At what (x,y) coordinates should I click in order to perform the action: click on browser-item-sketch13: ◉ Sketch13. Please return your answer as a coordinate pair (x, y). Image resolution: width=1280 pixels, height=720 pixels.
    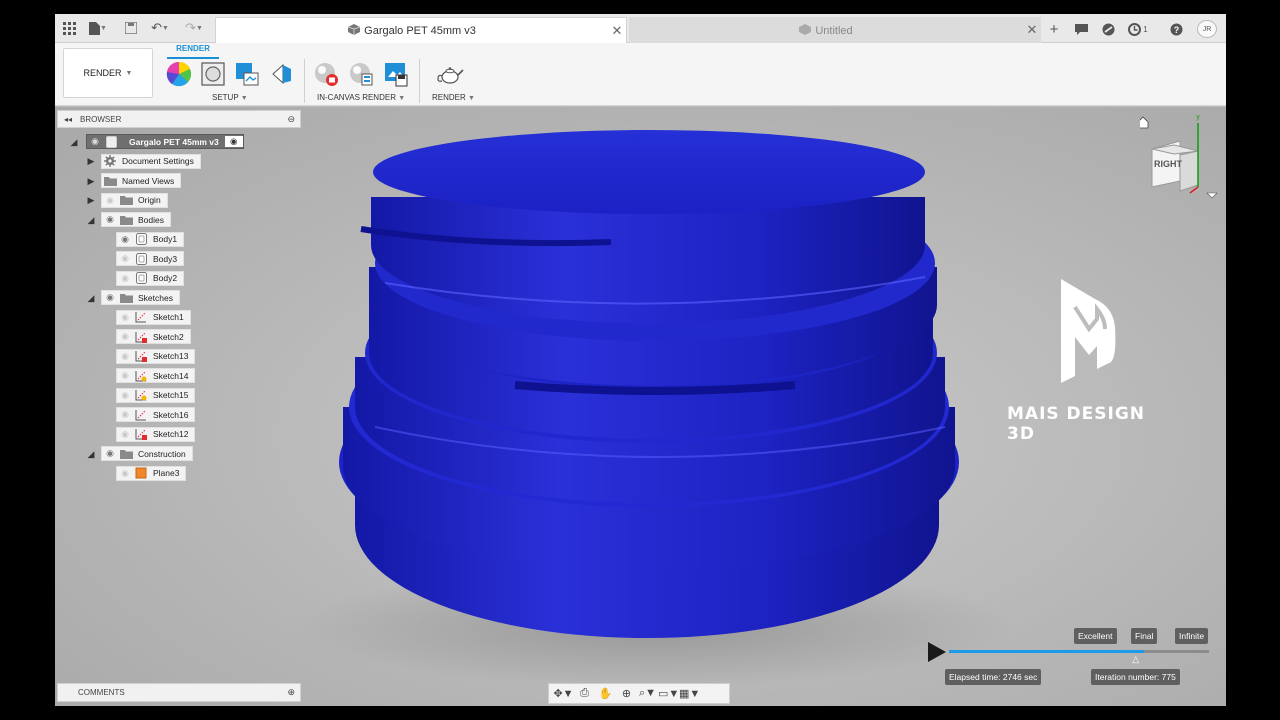
    Looking at the image, I should click on (156, 356).